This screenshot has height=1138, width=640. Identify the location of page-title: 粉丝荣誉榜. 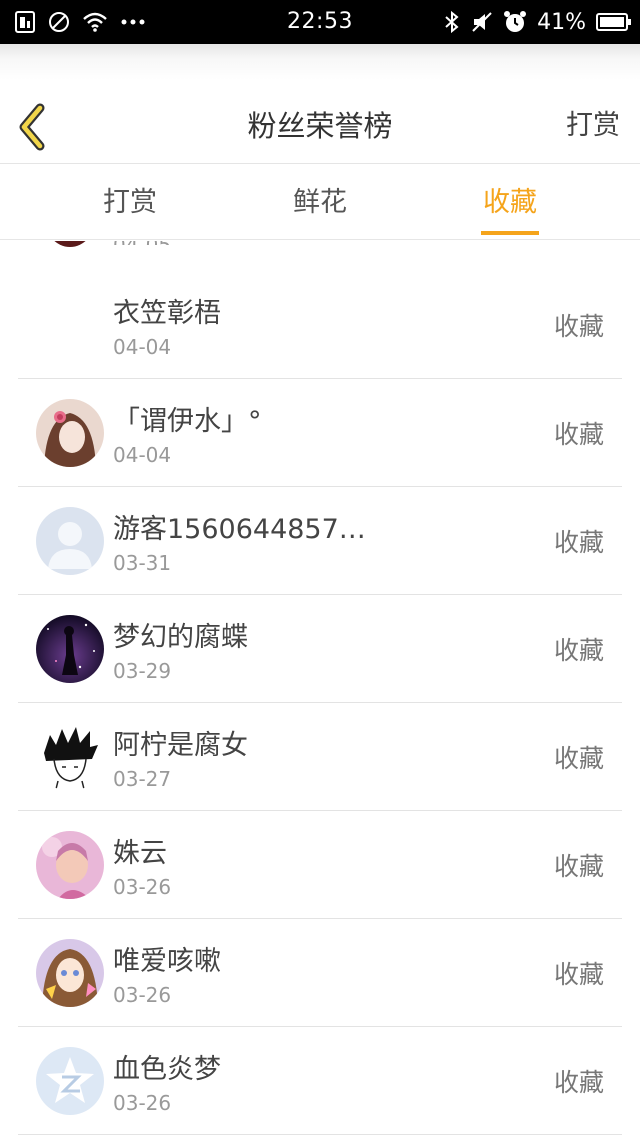
(320, 126).